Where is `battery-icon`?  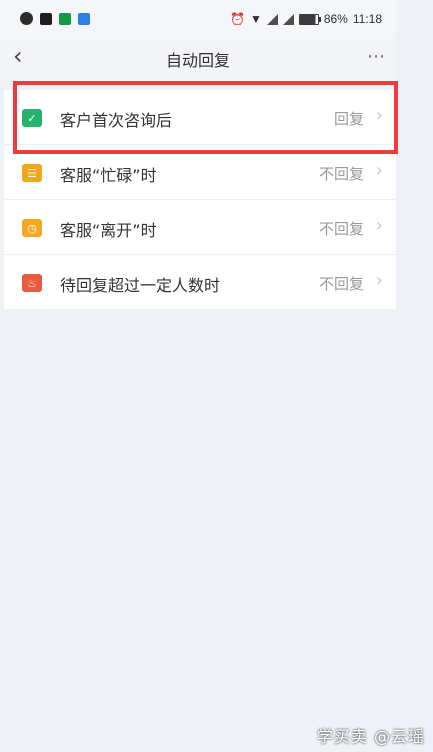 battery-icon is located at coordinates (309, 19).